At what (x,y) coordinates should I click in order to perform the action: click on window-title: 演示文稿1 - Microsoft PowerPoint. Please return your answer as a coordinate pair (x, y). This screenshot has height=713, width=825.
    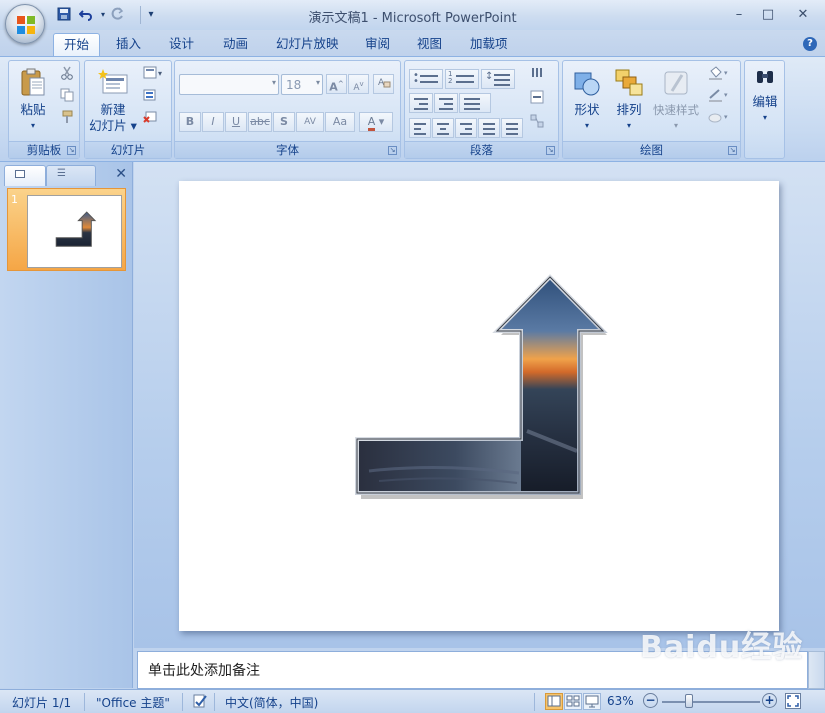
    Looking at the image, I should click on (412, 18).